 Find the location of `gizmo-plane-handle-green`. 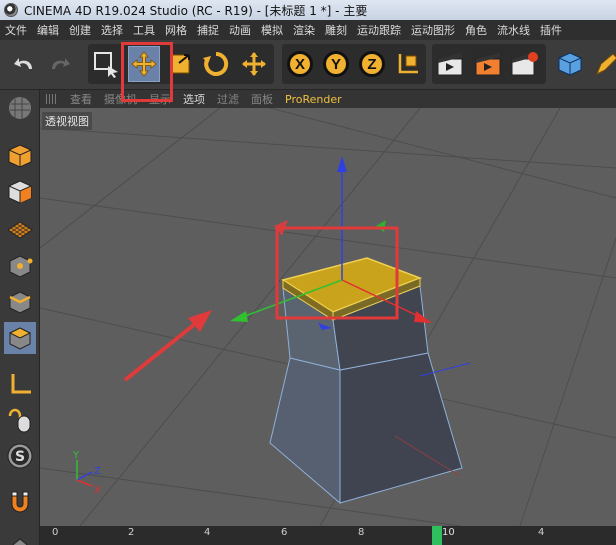

gizmo-plane-handle-green is located at coordinates (381, 226).